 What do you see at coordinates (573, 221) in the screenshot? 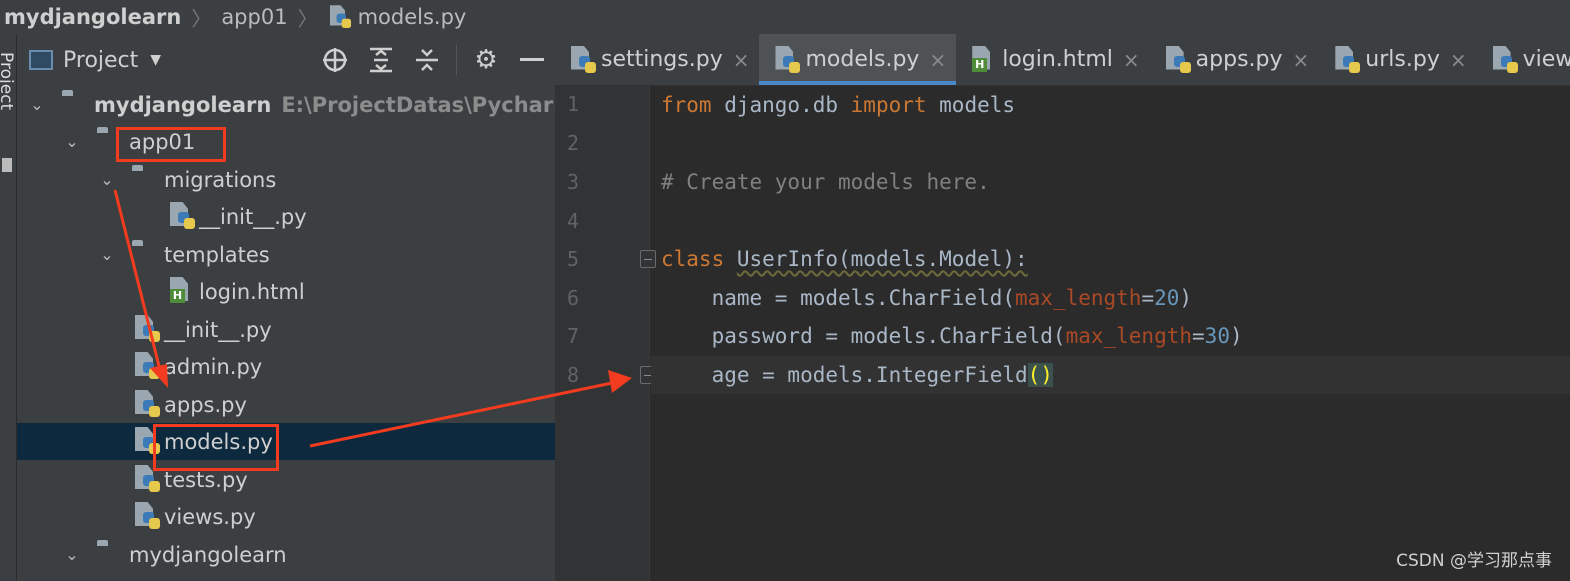
I see `line-number: 4` at bounding box center [573, 221].